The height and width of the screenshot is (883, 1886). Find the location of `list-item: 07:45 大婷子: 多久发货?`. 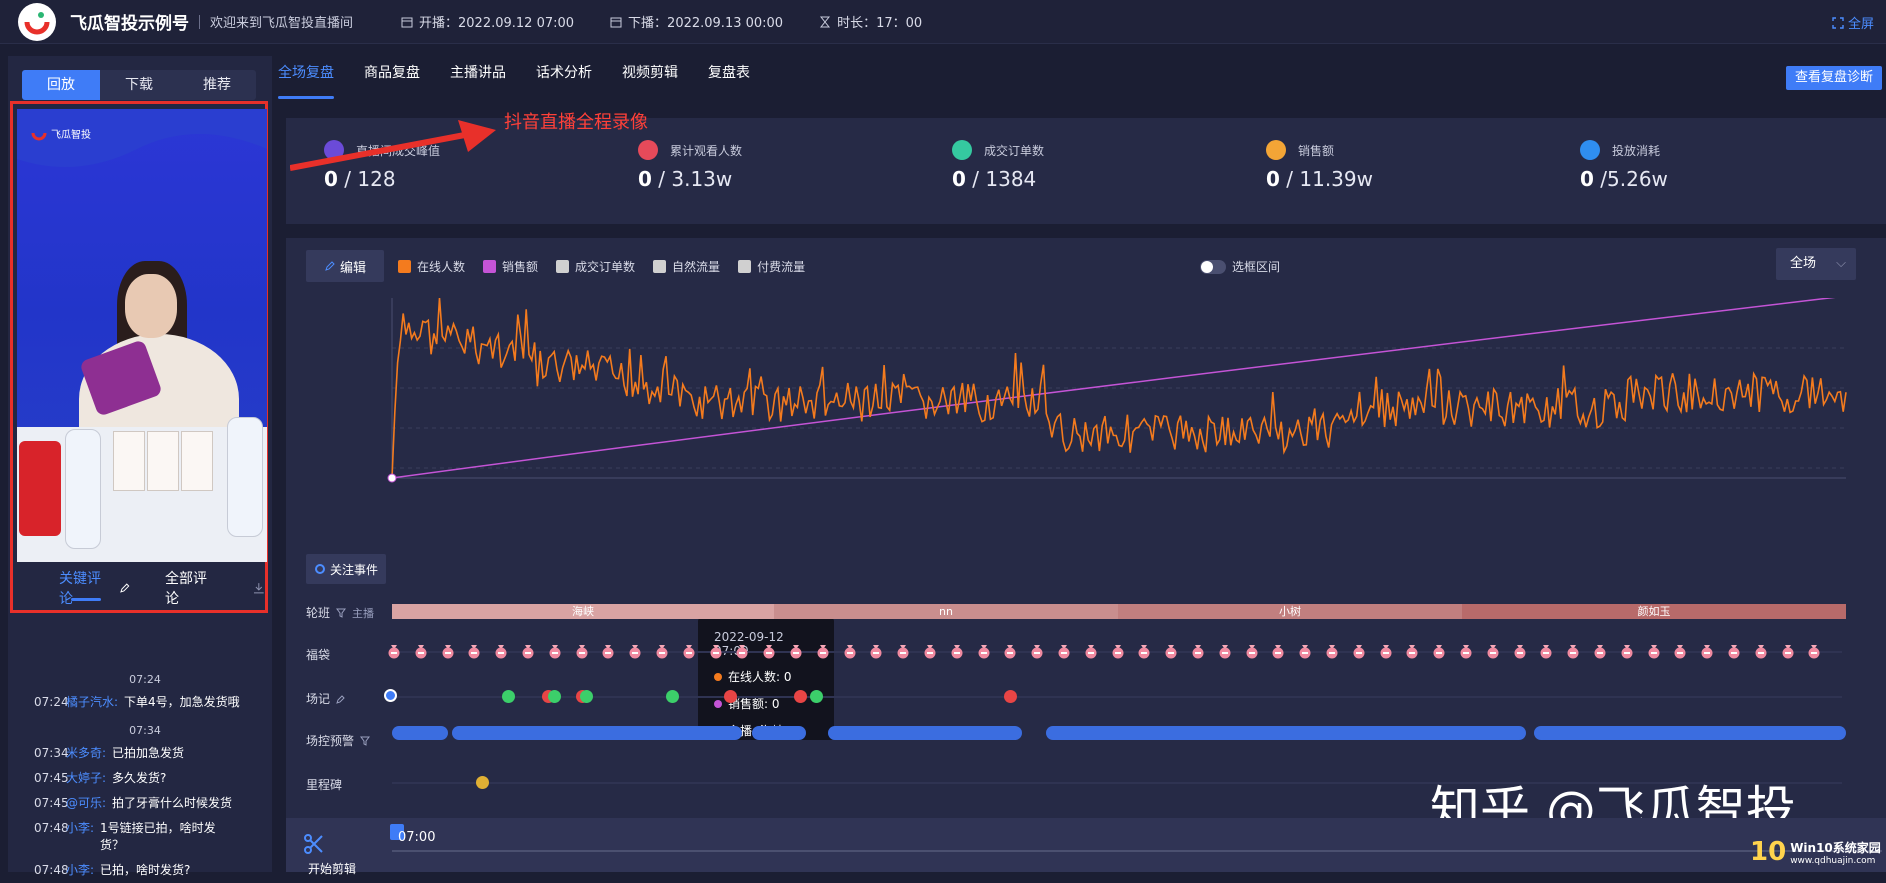

list-item: 07:45 大婷子: 多久发货? is located at coordinates (145, 778).